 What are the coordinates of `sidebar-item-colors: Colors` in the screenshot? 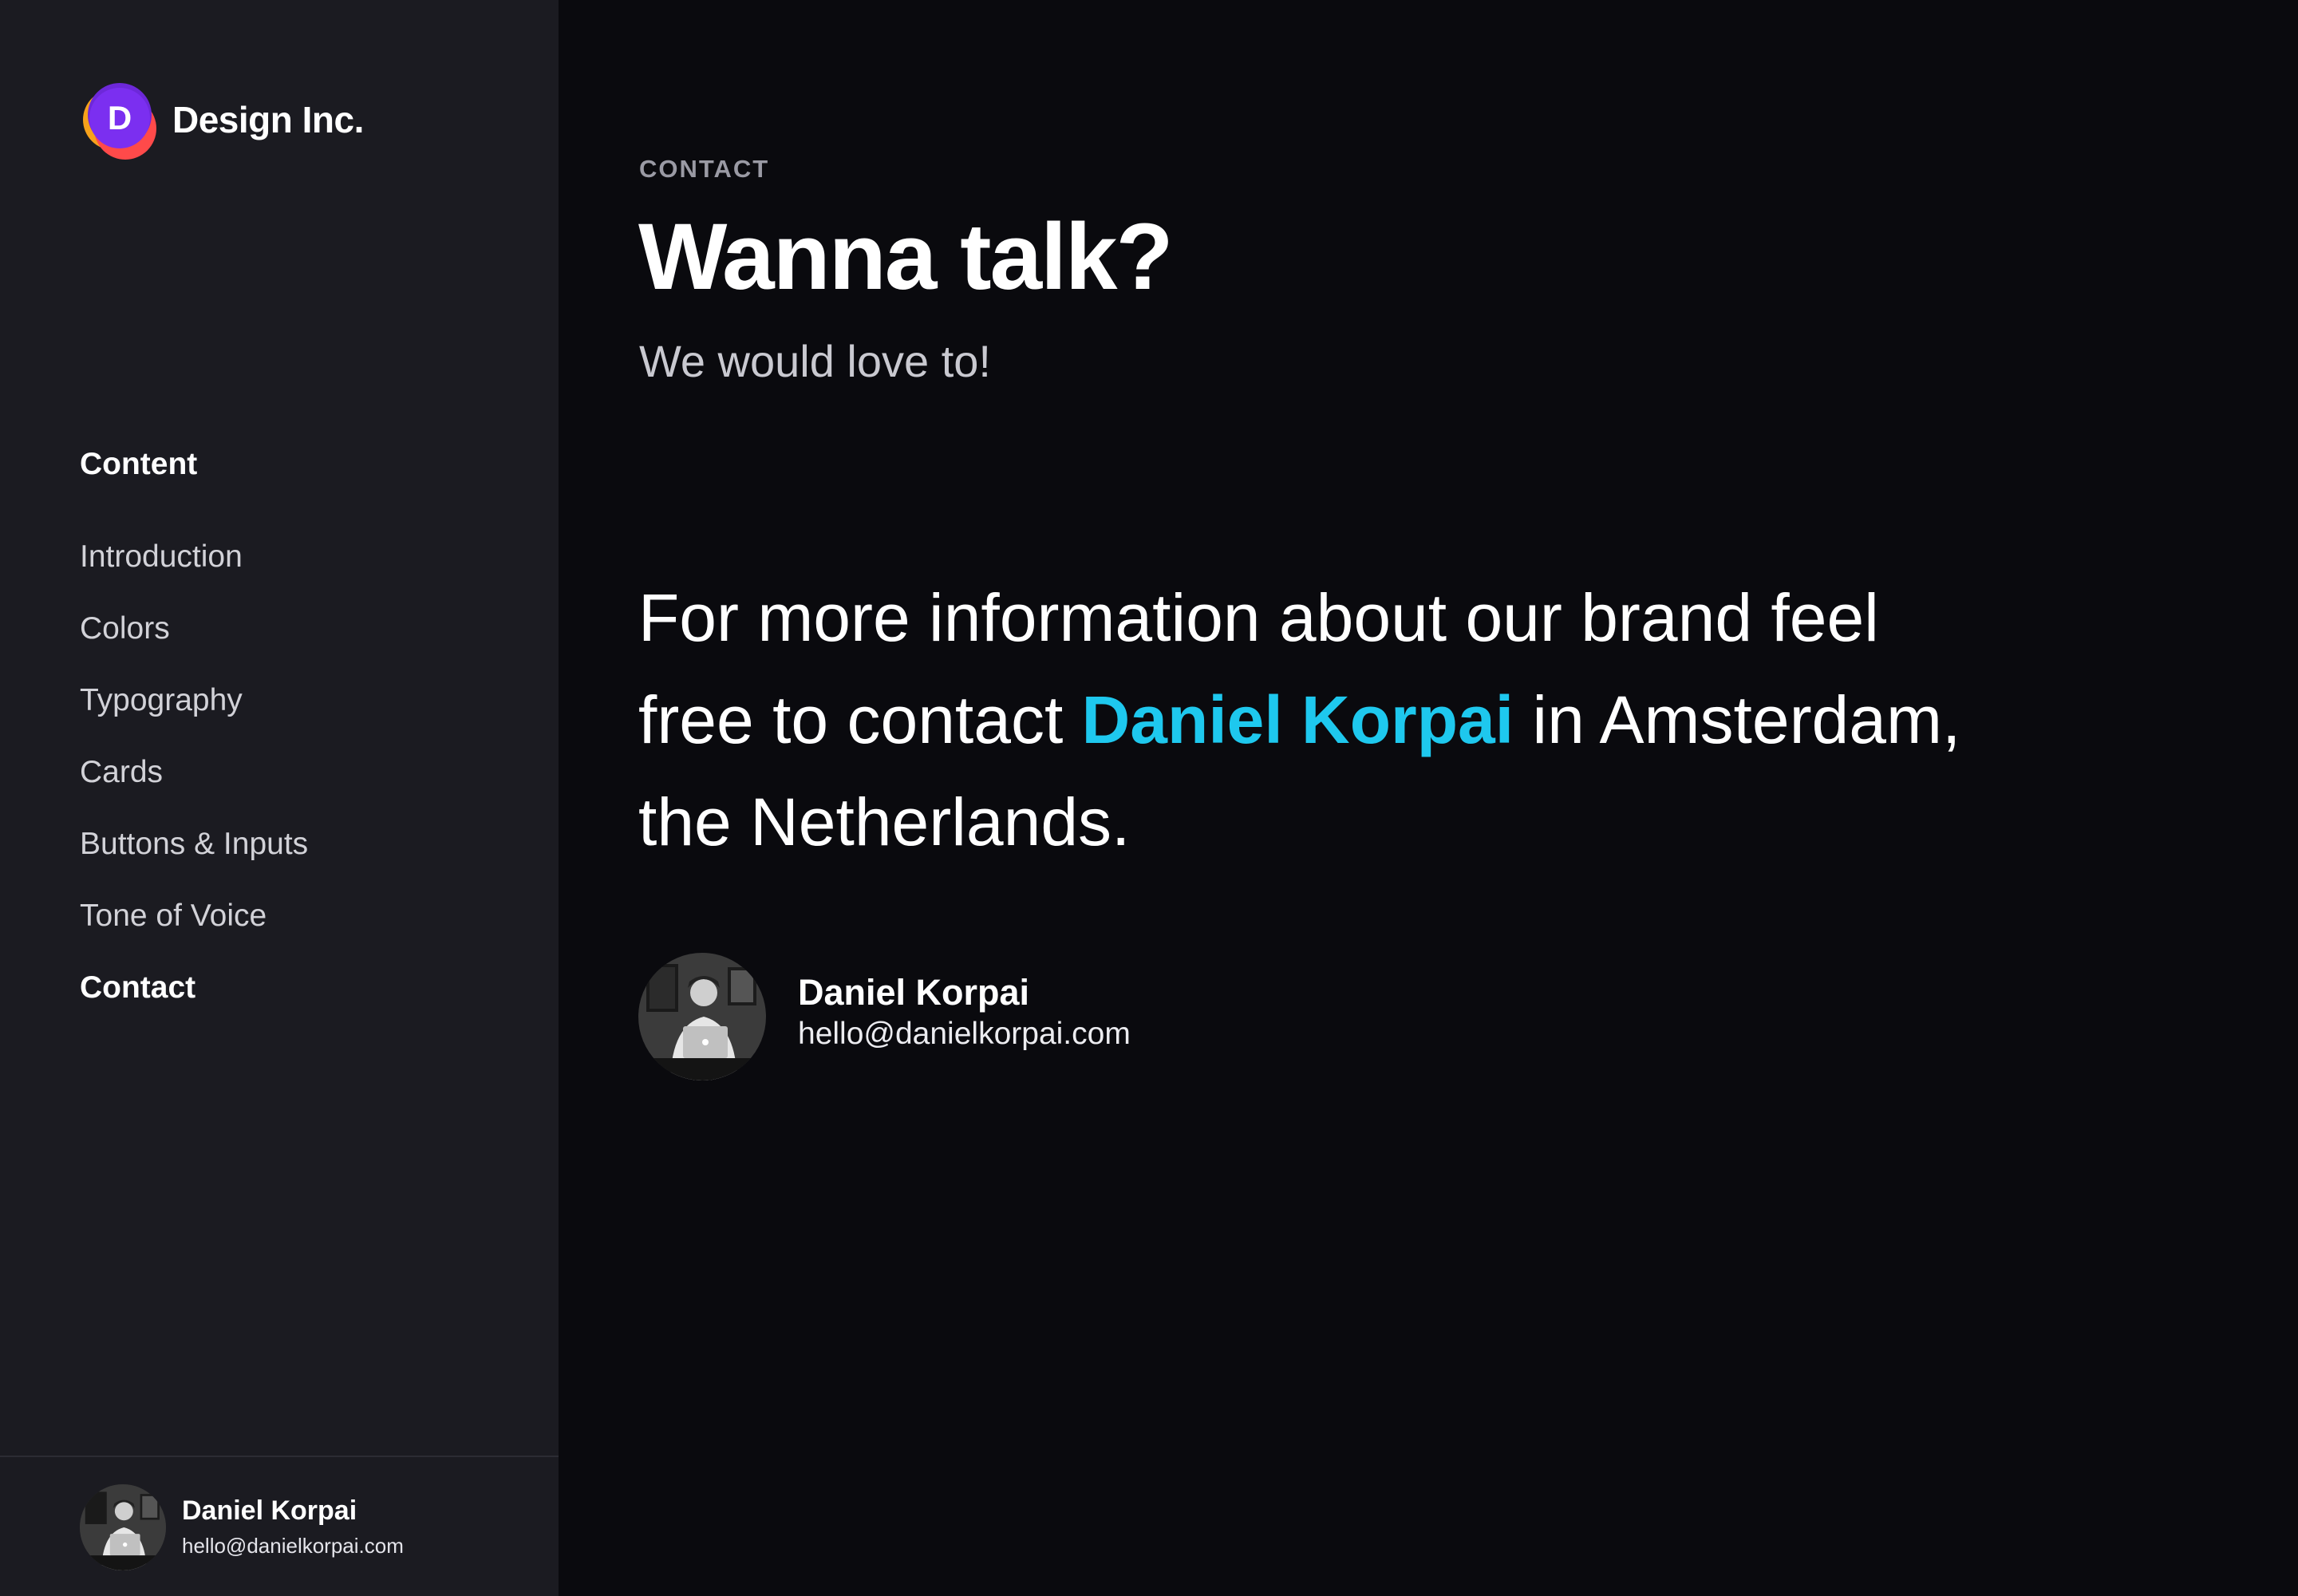 It's located at (194, 639).